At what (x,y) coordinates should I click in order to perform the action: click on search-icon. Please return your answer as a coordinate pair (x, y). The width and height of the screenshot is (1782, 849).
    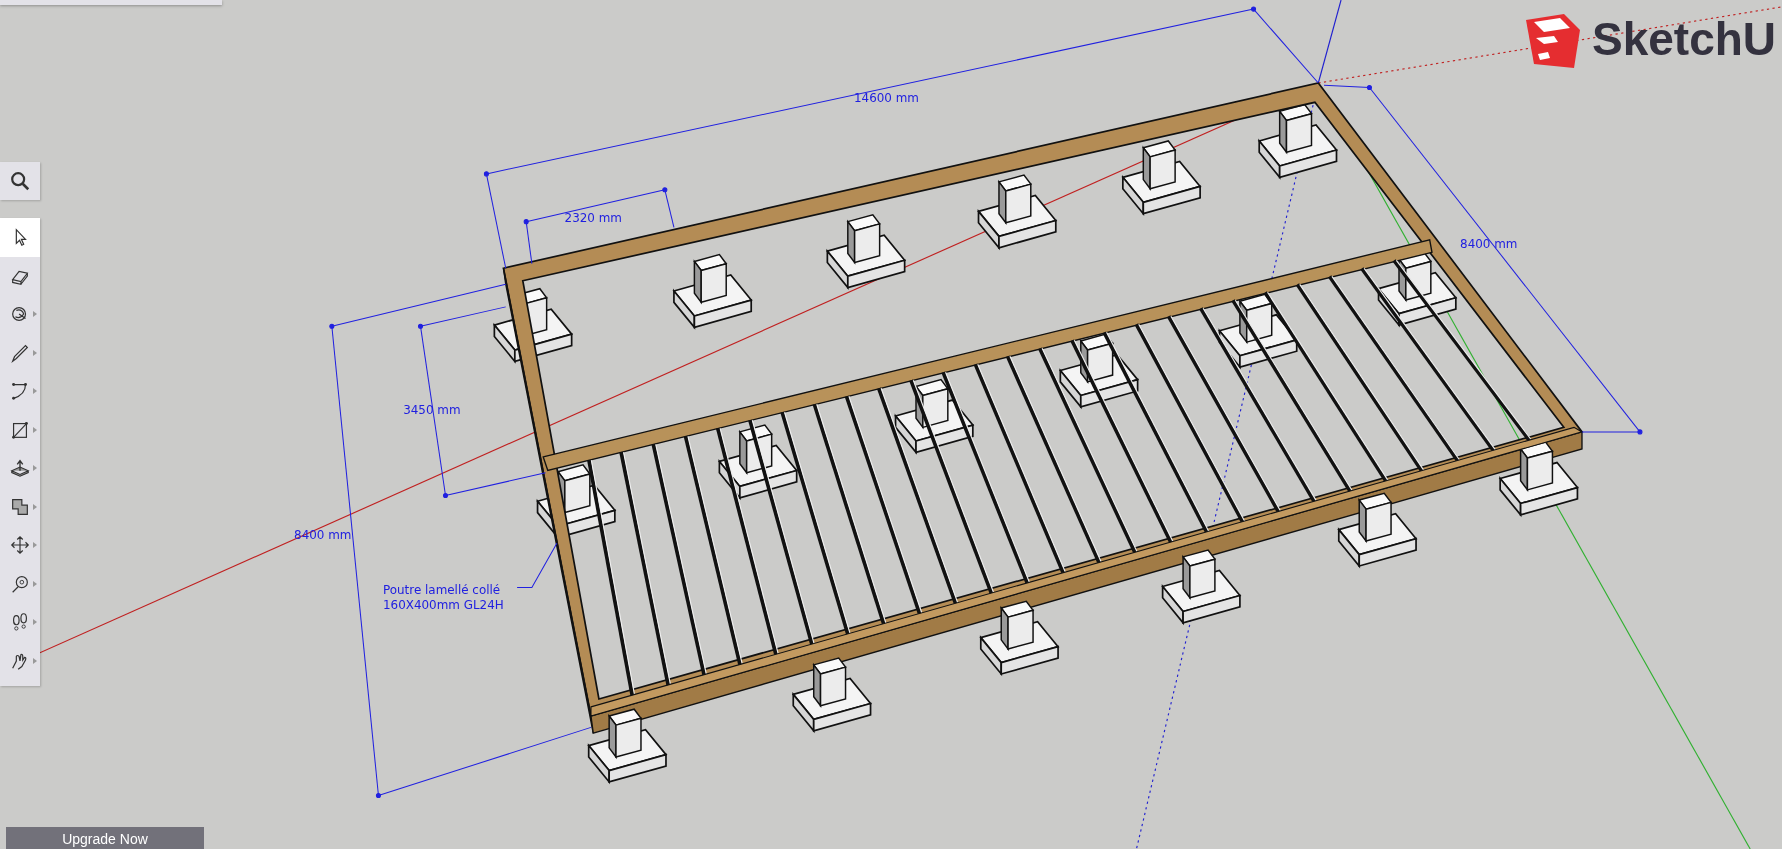
    Looking at the image, I should click on (20, 181).